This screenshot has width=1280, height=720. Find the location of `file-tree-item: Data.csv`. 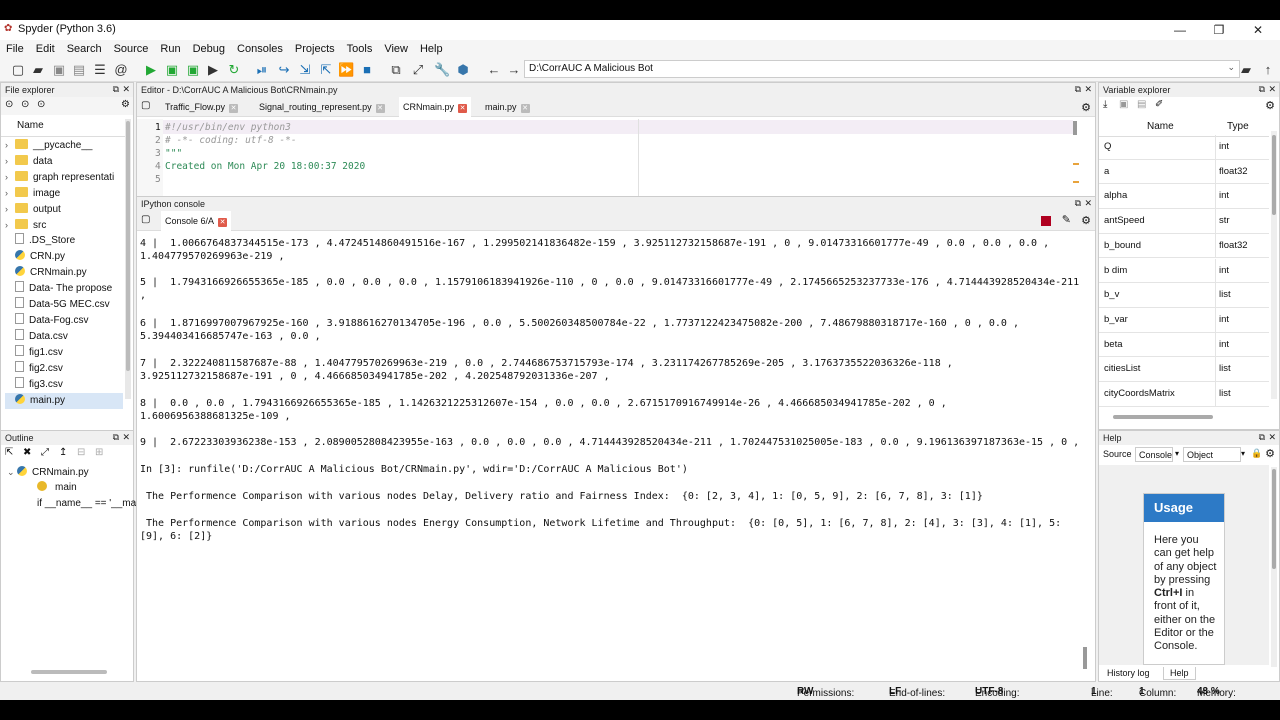

file-tree-item: Data.csv is located at coordinates (36, 337).